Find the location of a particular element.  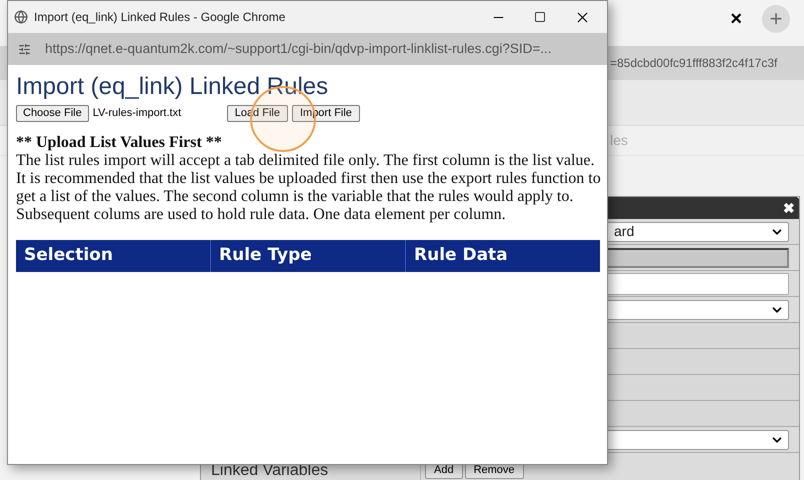

notice-title: ** Upload List Values First ** is located at coordinates (119, 143).